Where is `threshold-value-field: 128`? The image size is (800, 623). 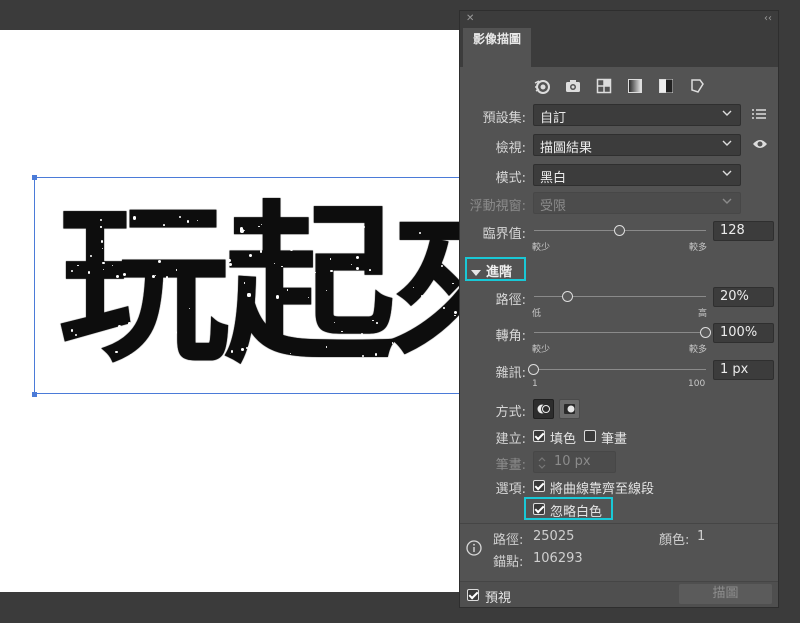
threshold-value-field: 128 is located at coordinates (743, 231).